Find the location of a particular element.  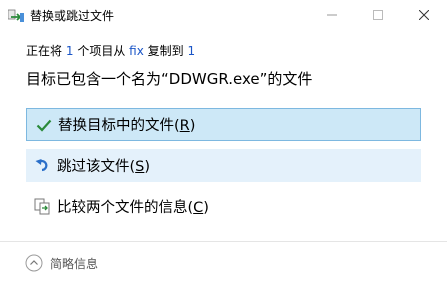

source-folder-link: fix is located at coordinates (136, 51).